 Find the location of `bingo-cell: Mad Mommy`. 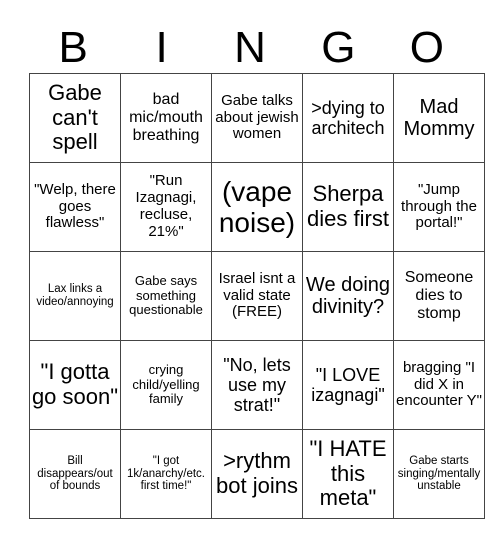

bingo-cell: Mad Mommy is located at coordinates (439, 118).